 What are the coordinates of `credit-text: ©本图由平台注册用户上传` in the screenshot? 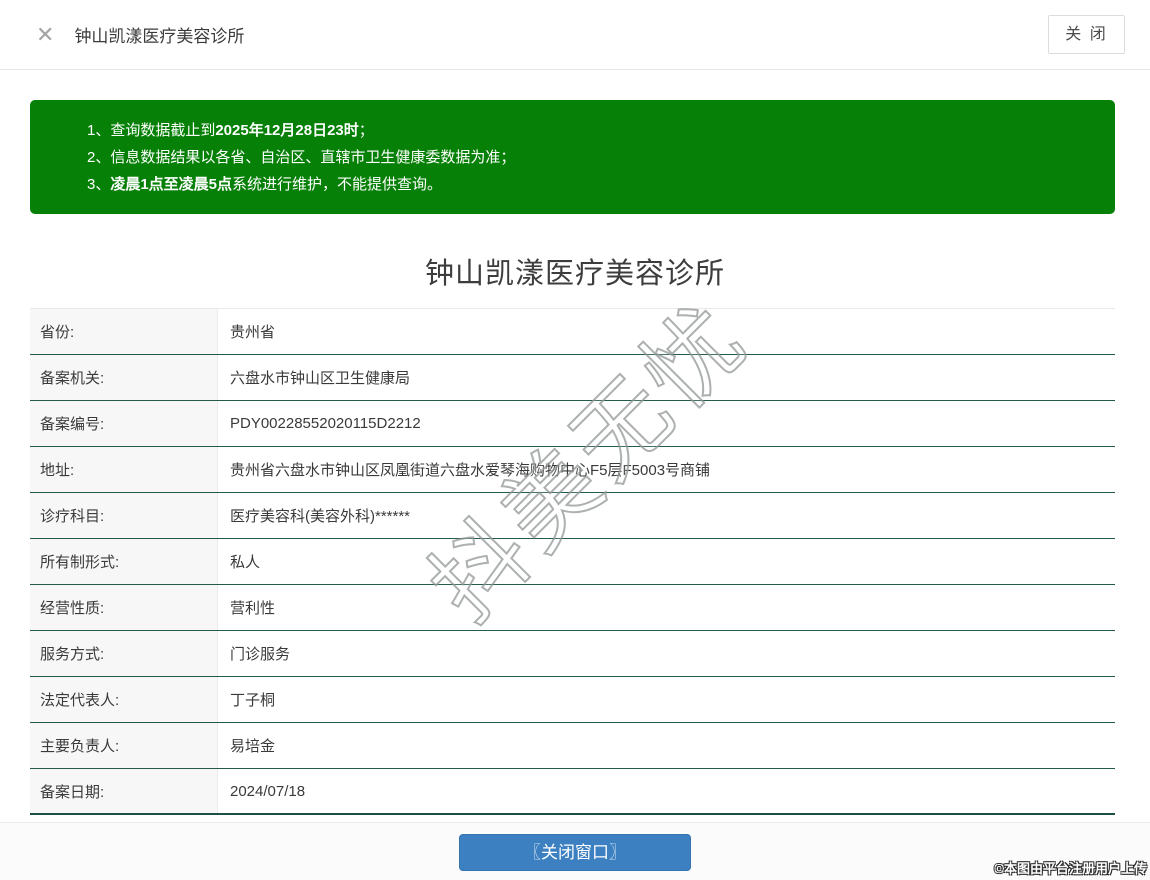 It's located at (1070, 868).